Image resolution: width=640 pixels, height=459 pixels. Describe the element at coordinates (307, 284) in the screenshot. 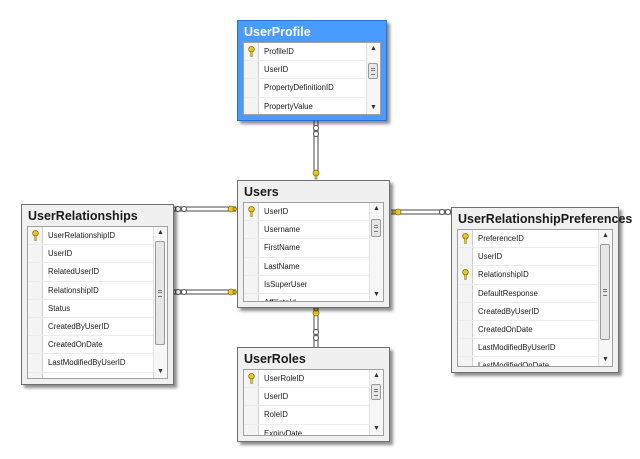

I see `column-row: IsSuperUser` at that location.